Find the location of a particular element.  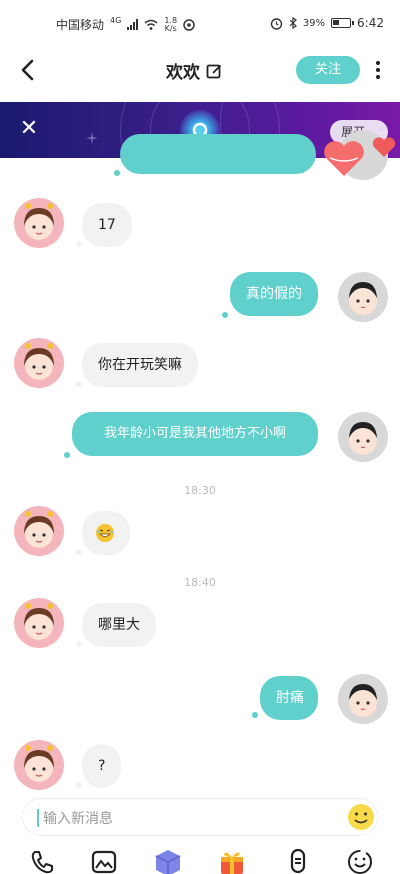

carrier-label: 中国移动 is located at coordinates (80, 25).